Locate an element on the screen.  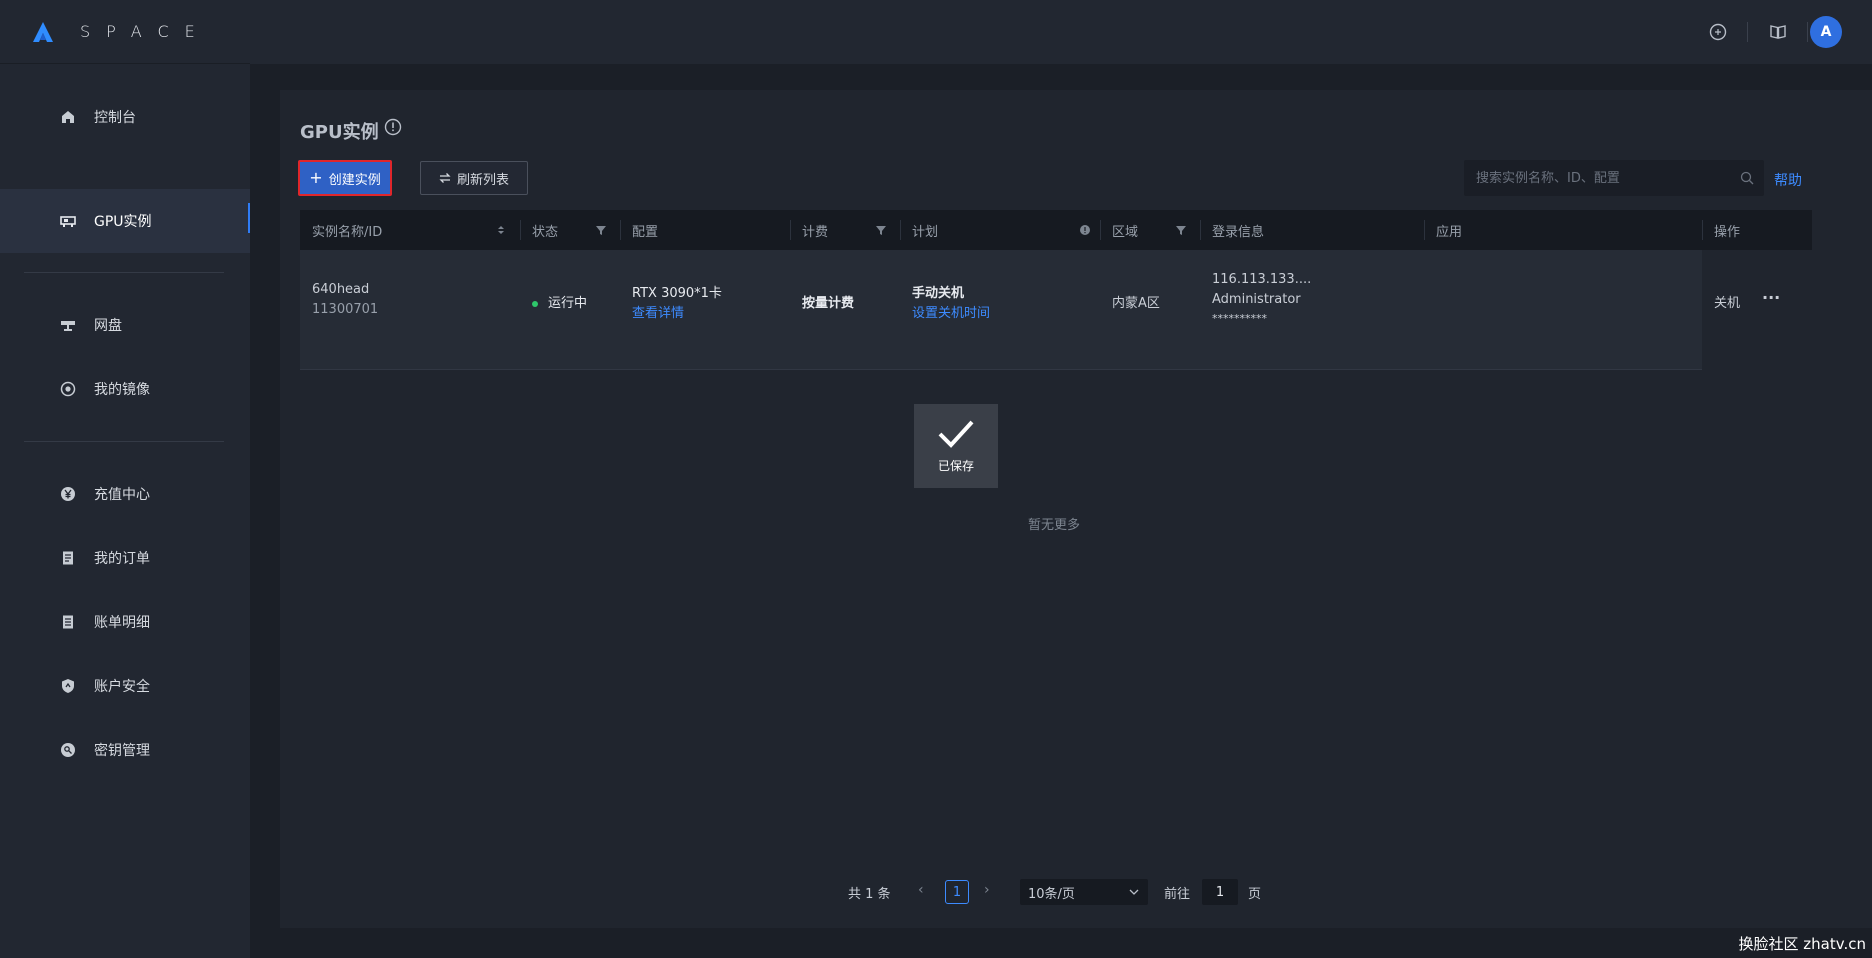
create-instance-button: + 创建实例 is located at coordinates (345, 178).